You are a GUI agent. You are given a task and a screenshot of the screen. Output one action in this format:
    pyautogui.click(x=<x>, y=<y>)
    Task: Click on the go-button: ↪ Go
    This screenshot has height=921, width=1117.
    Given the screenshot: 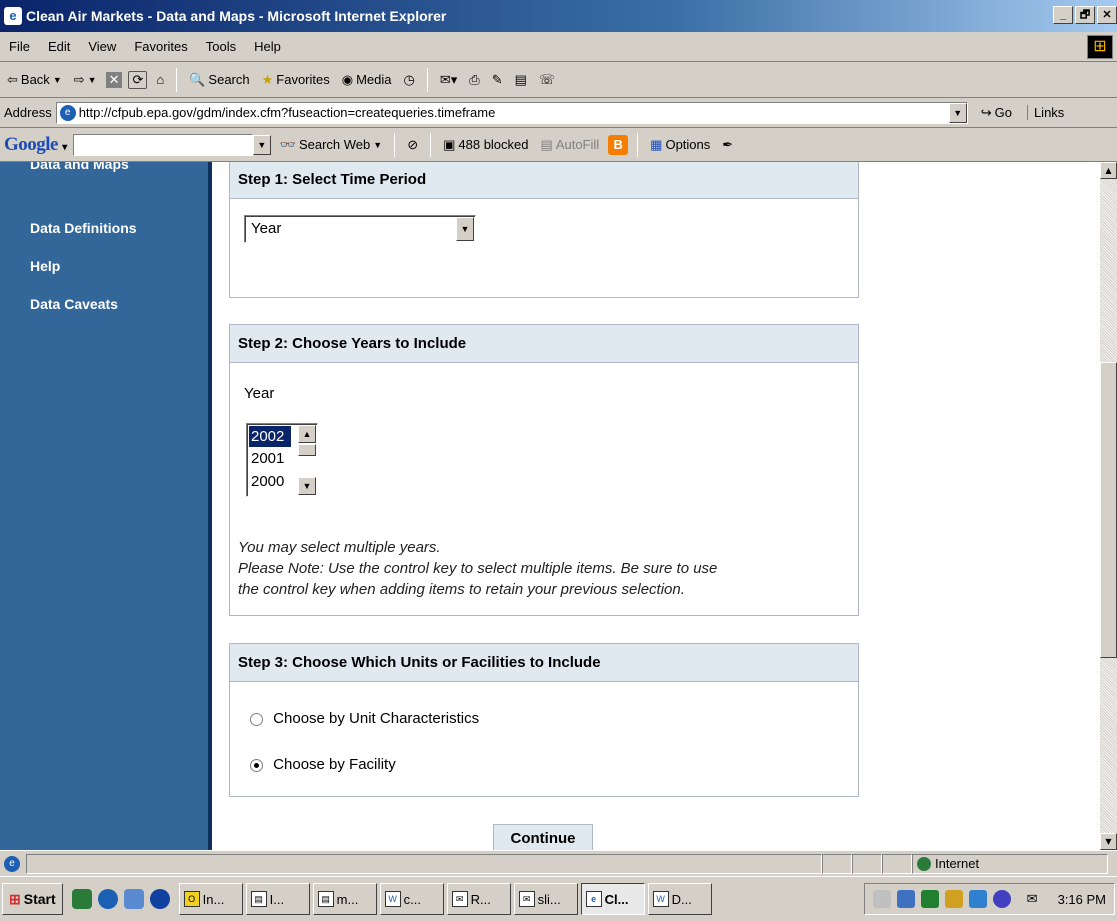 What is the action you would take?
    pyautogui.click(x=996, y=113)
    